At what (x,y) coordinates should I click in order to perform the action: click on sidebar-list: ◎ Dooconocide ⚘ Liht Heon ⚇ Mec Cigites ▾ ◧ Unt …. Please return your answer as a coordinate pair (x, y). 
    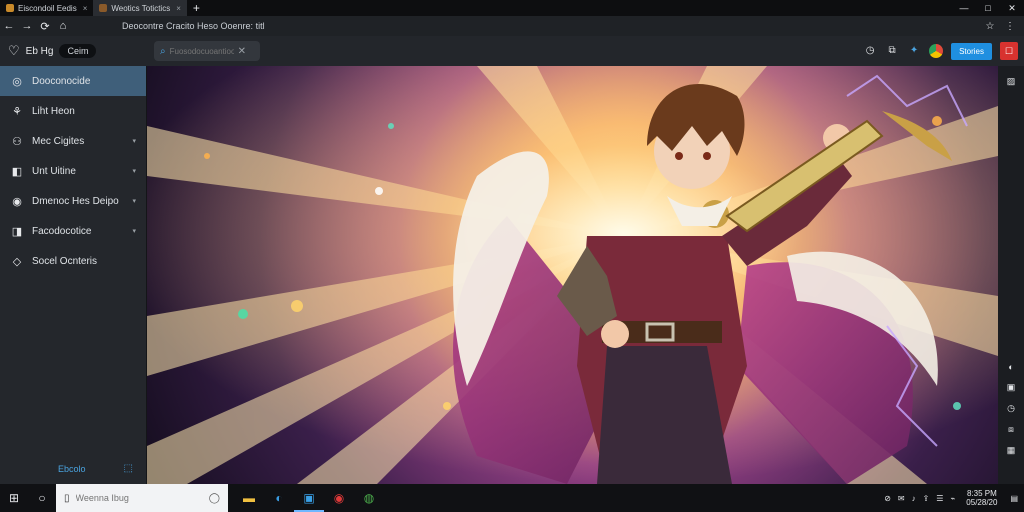
    Looking at the image, I should click on (73, 171).